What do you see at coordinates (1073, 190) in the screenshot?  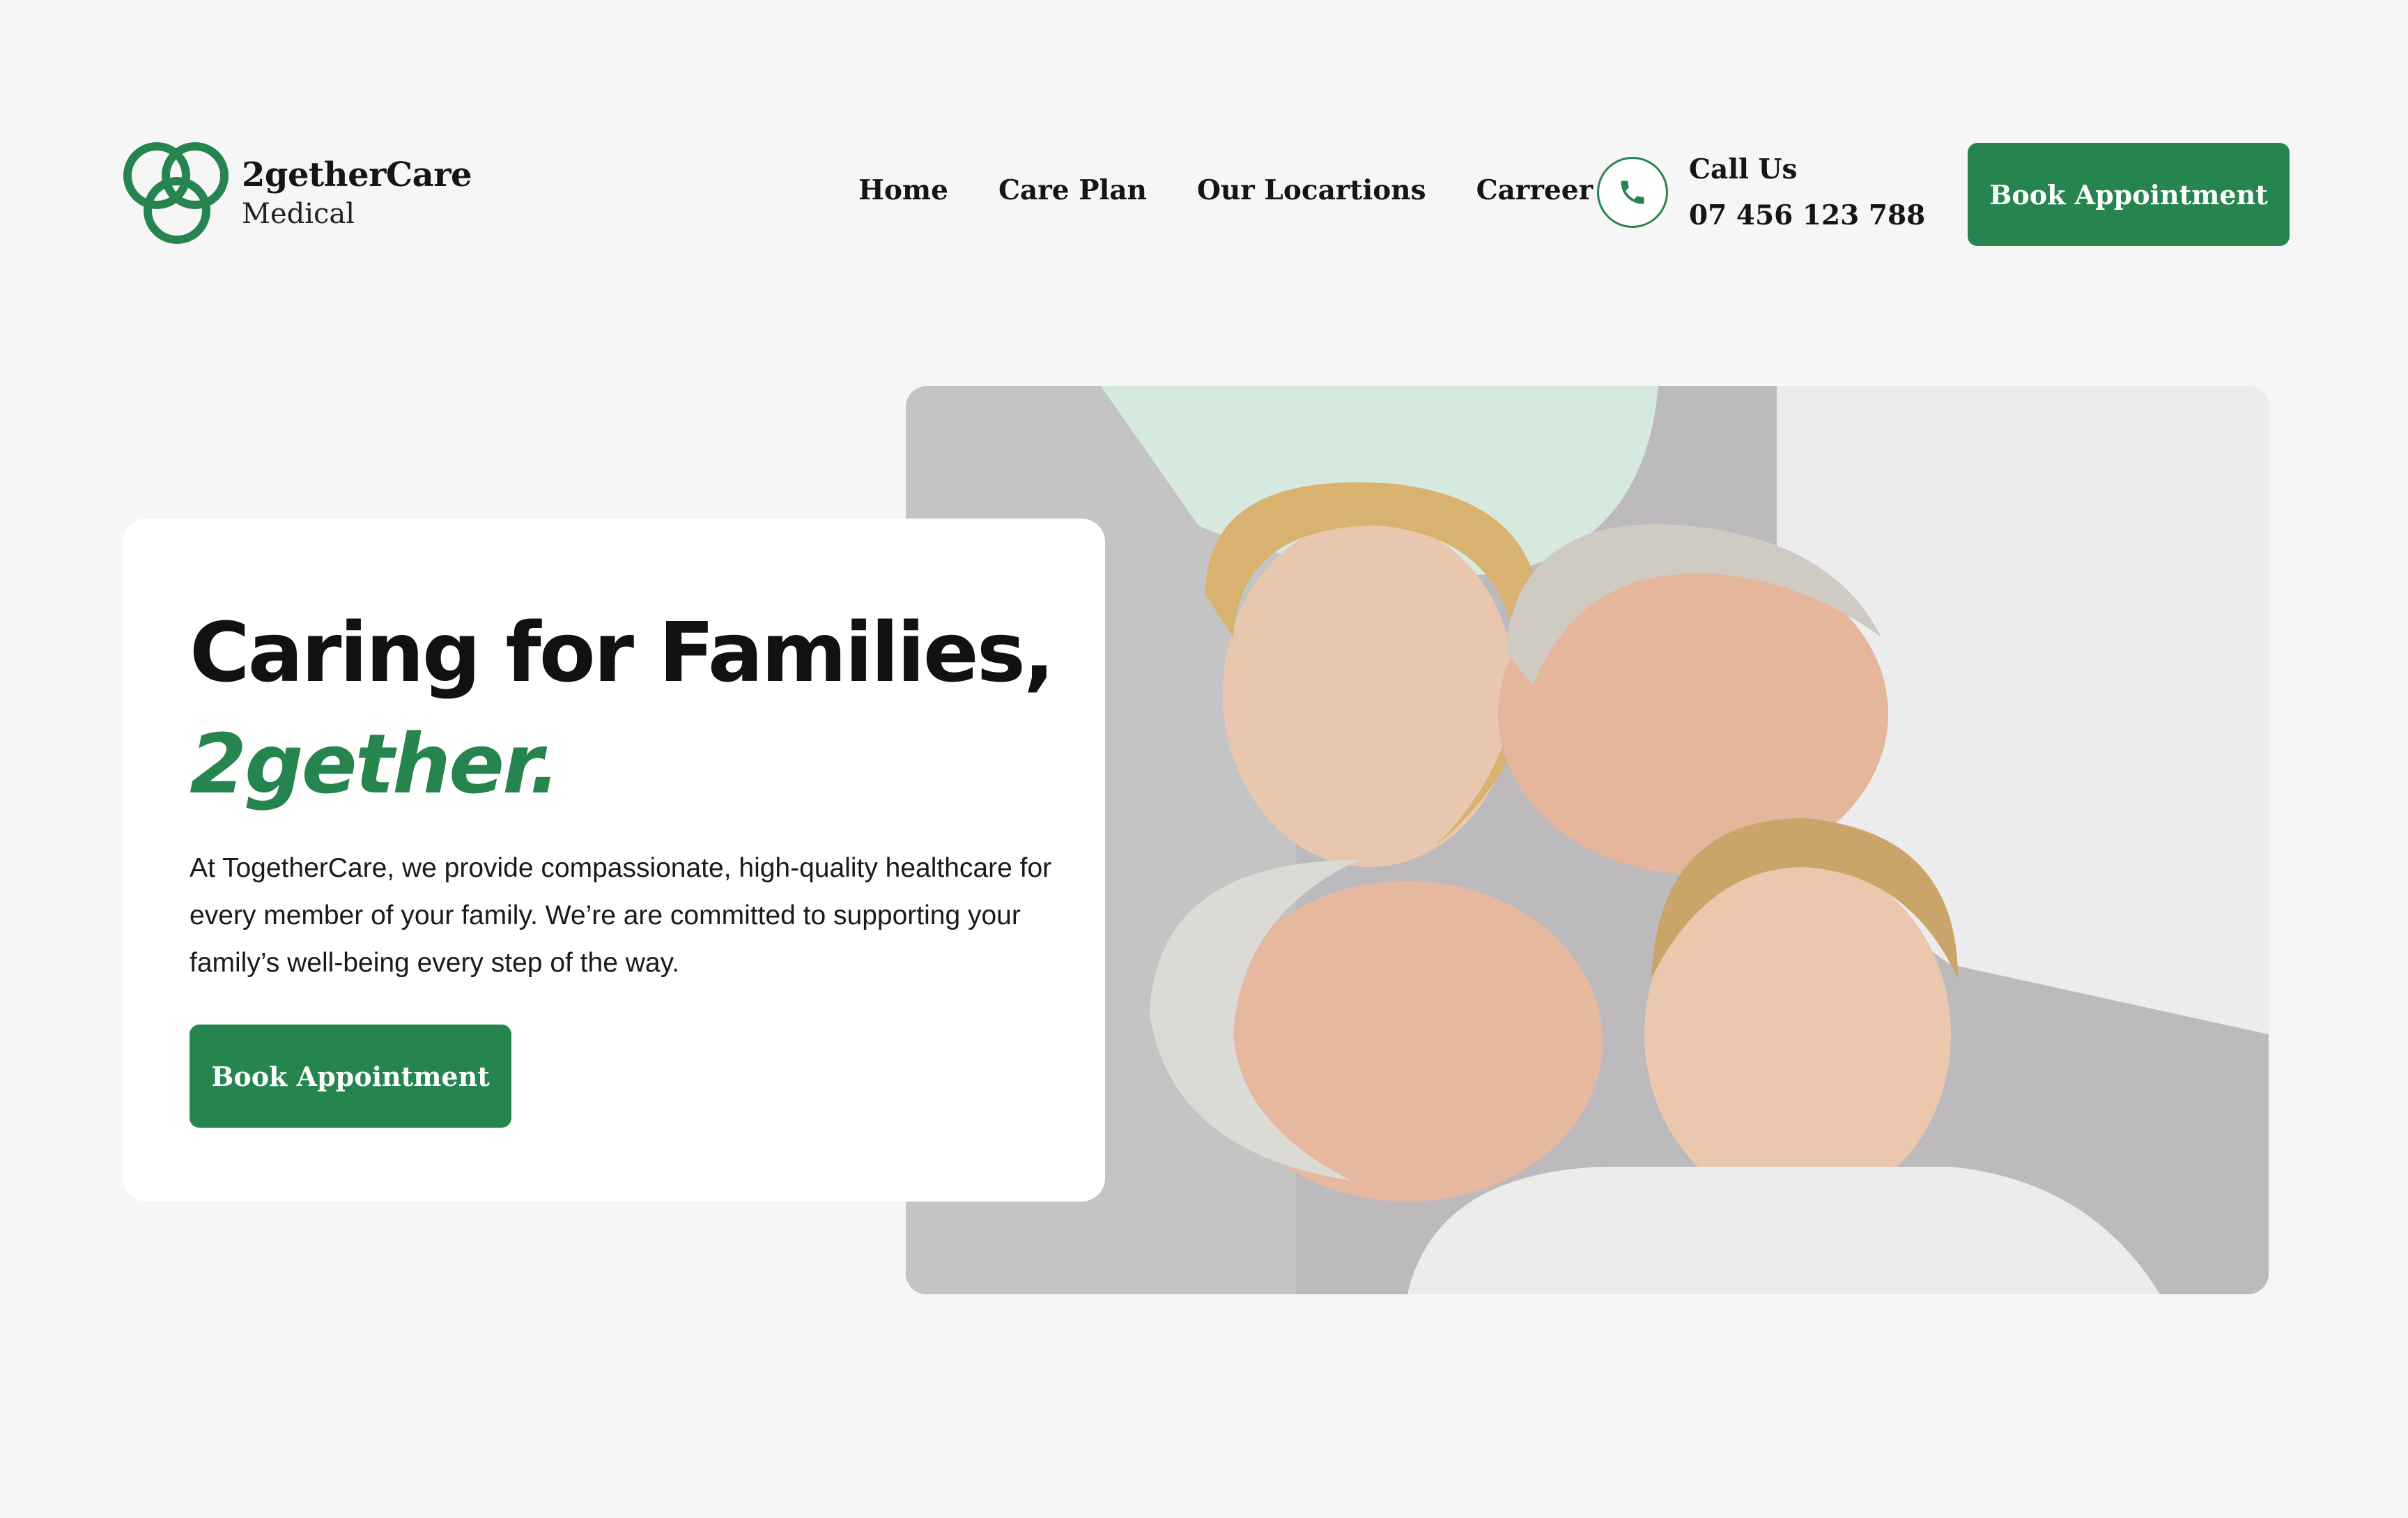 I see `nav-care-plan: Care Plan` at bounding box center [1073, 190].